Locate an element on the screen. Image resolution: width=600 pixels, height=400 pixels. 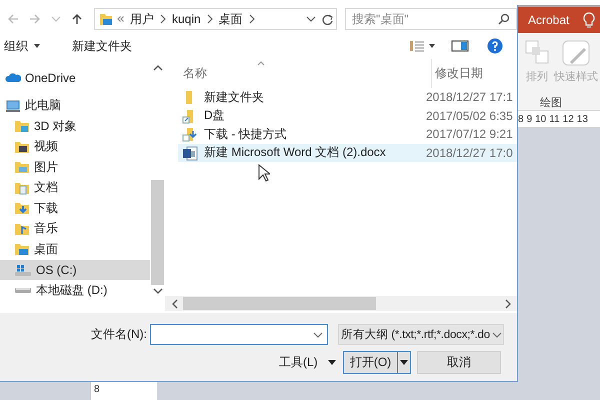
file-type-dropdown: 所有大纲 (*.txt;*.rtf;*.docx;*.do is located at coordinates (421, 334).